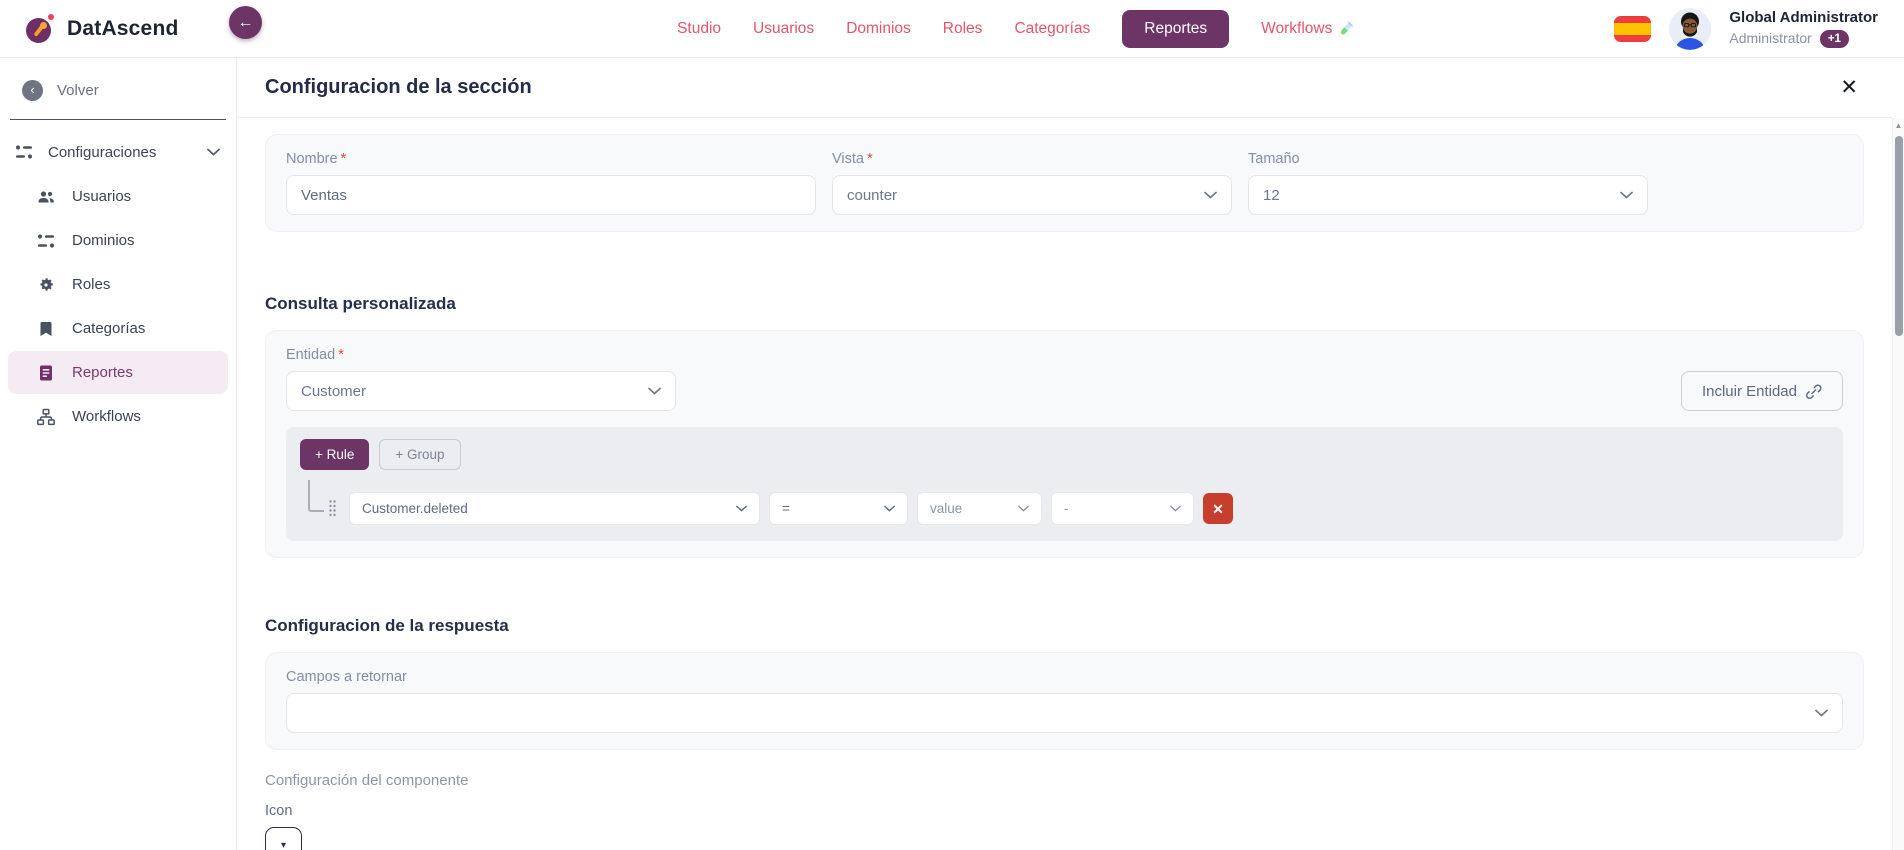  I want to click on nav-dominios: Dominios, so click(878, 29).